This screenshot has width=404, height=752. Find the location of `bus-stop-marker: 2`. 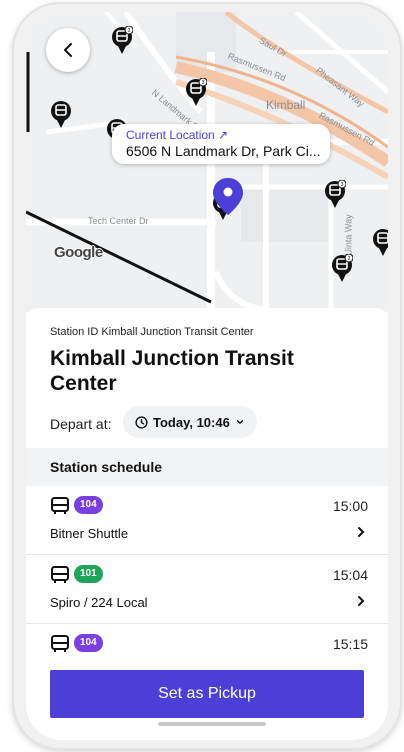

bus-stop-marker: 2 is located at coordinates (342, 269).